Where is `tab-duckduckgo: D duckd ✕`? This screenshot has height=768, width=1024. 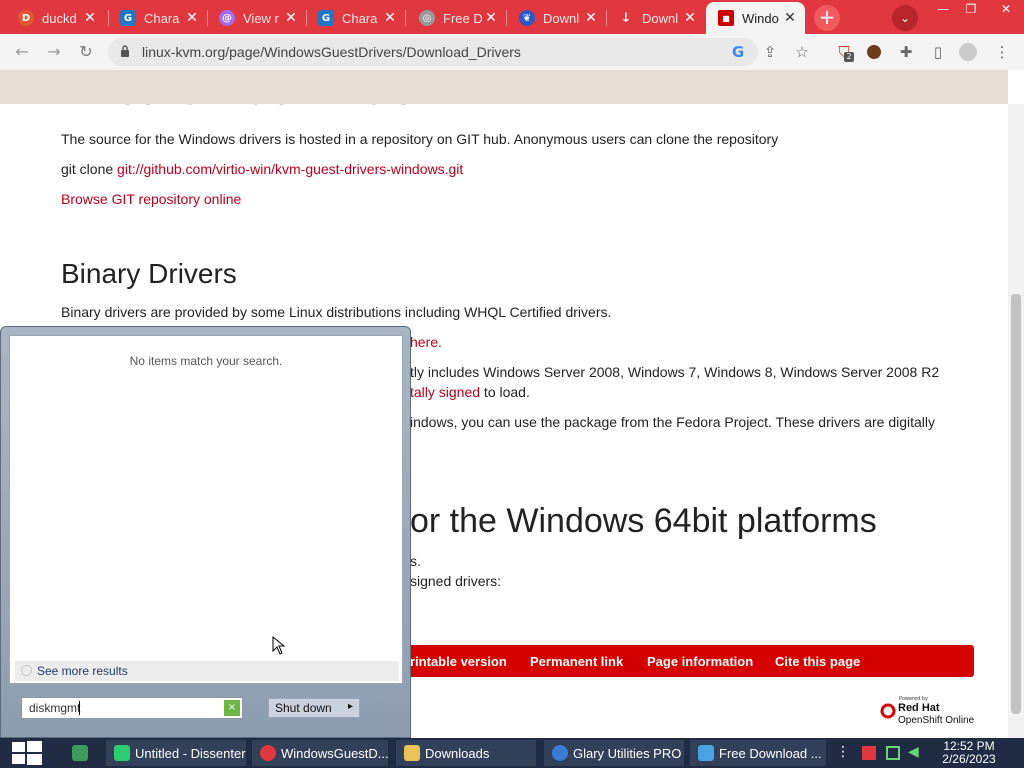 tab-duckduckgo: D duckd ✕ is located at coordinates (55, 18).